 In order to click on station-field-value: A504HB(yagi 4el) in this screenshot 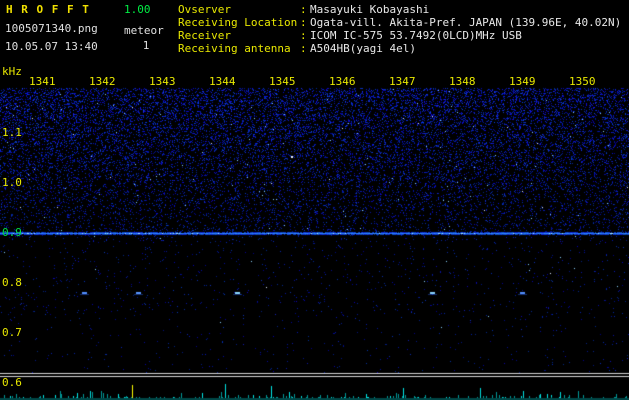, I will do `click(363, 48)`.